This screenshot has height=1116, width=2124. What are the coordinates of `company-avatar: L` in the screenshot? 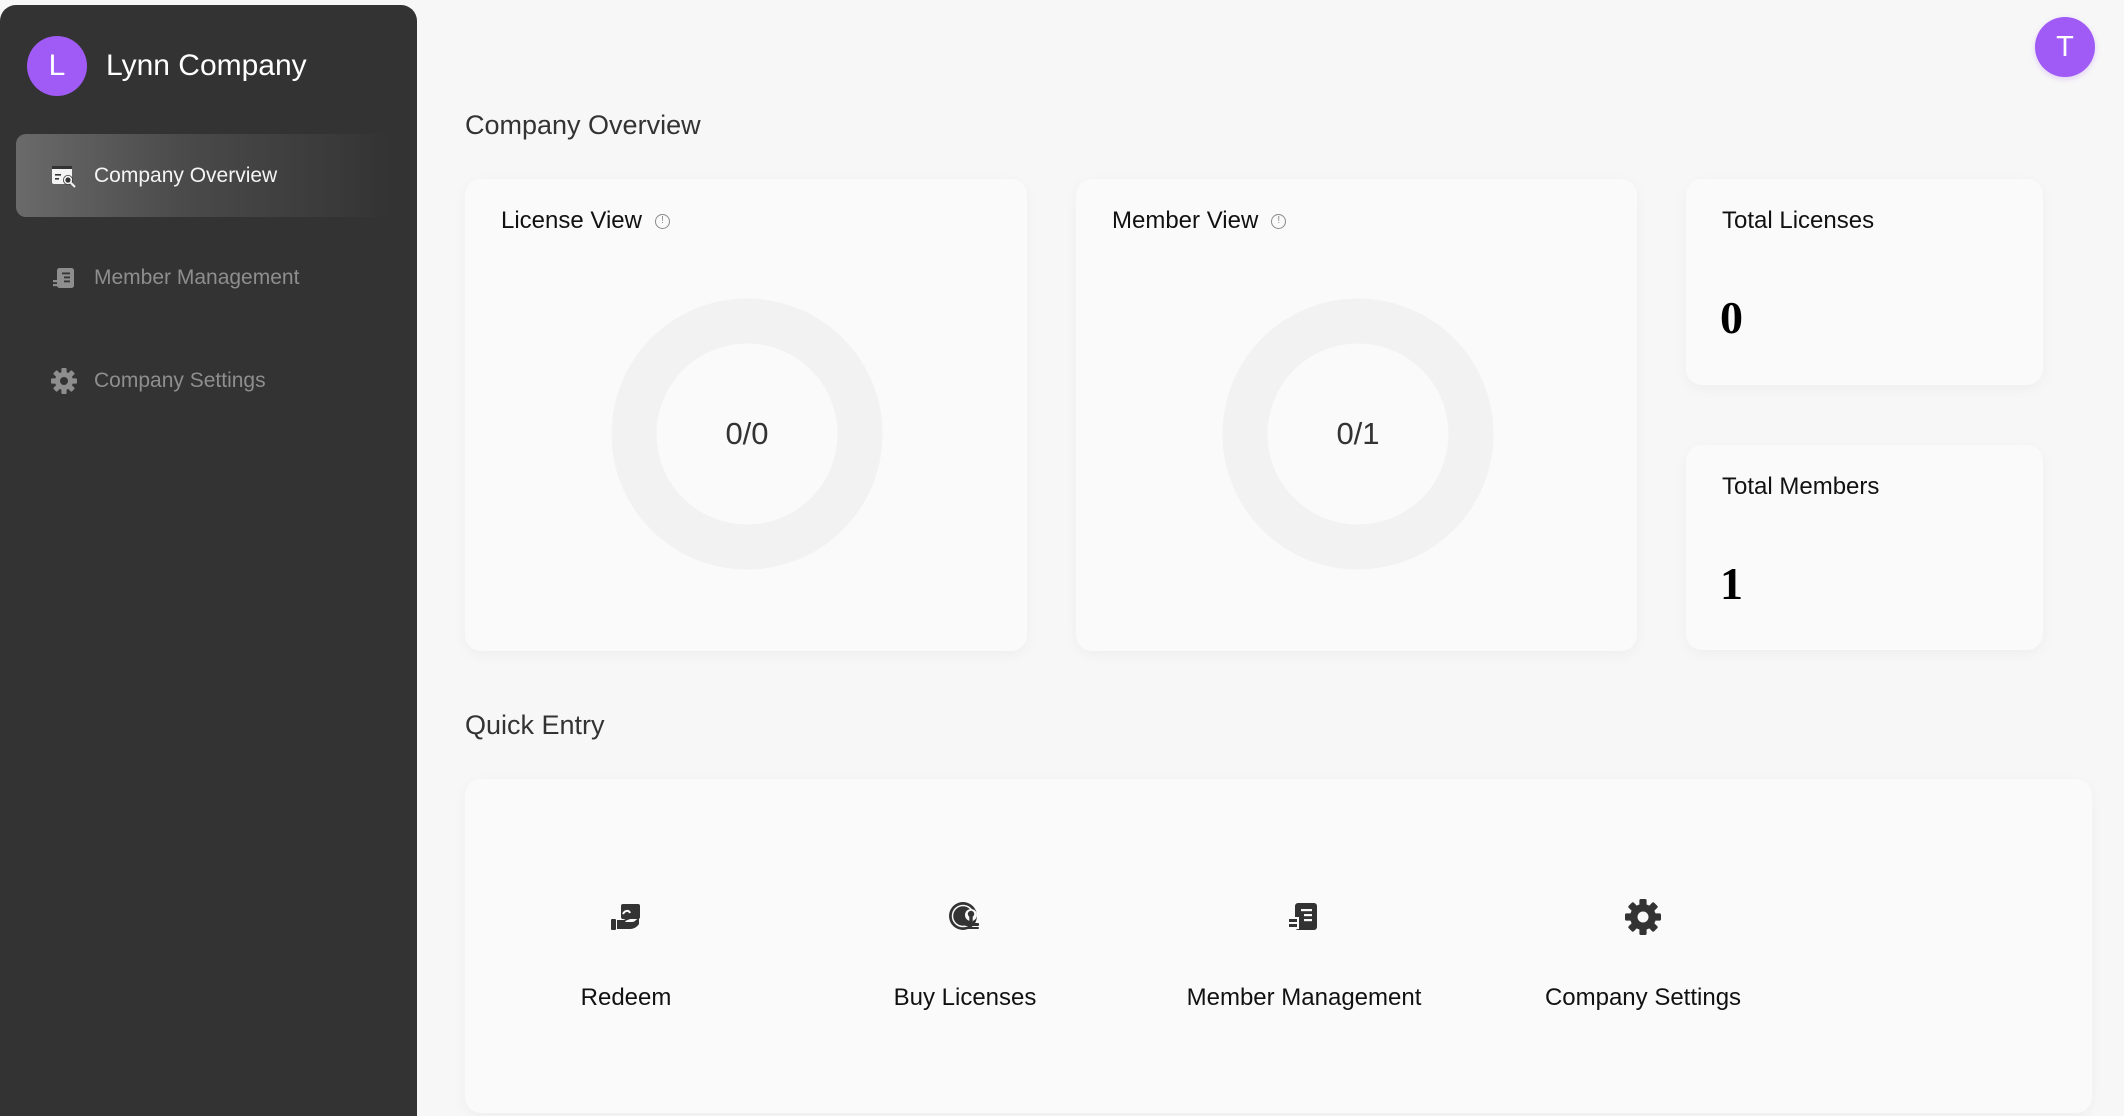 It's located at (57, 66).